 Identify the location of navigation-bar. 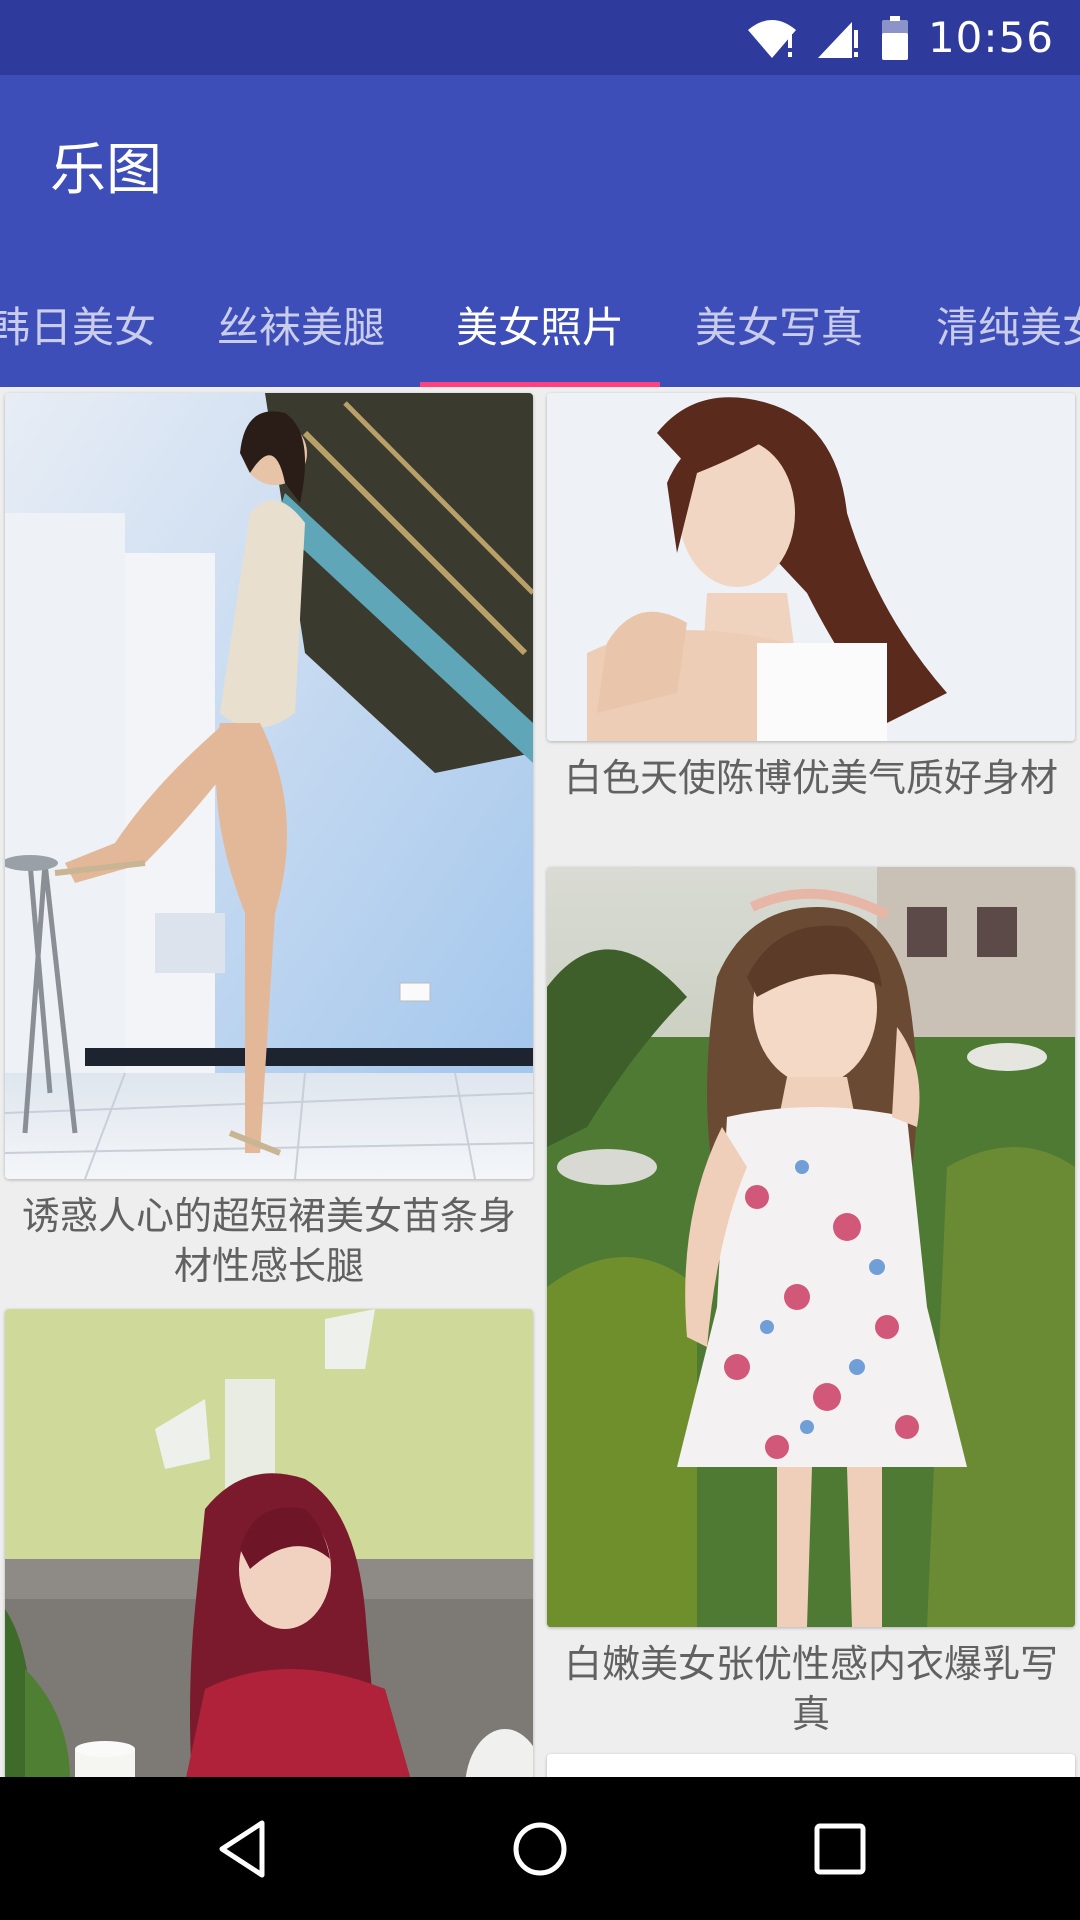
(540, 1848).